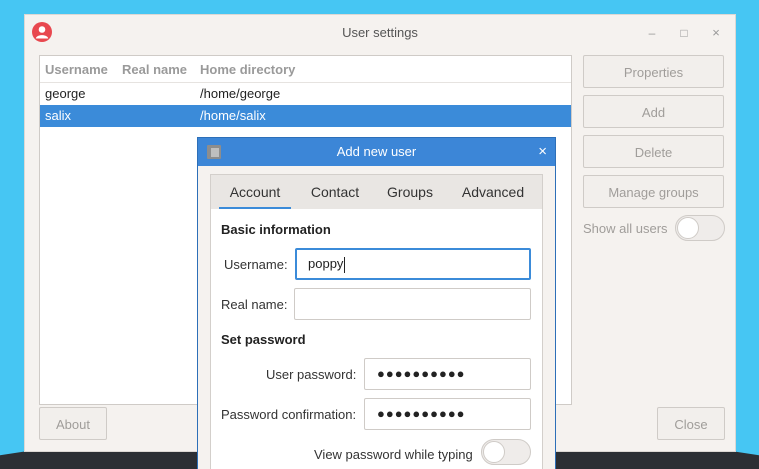 This screenshot has width=759, height=469. I want to click on password-confirmation-input: ●●●●●●●●●●, so click(447, 414).